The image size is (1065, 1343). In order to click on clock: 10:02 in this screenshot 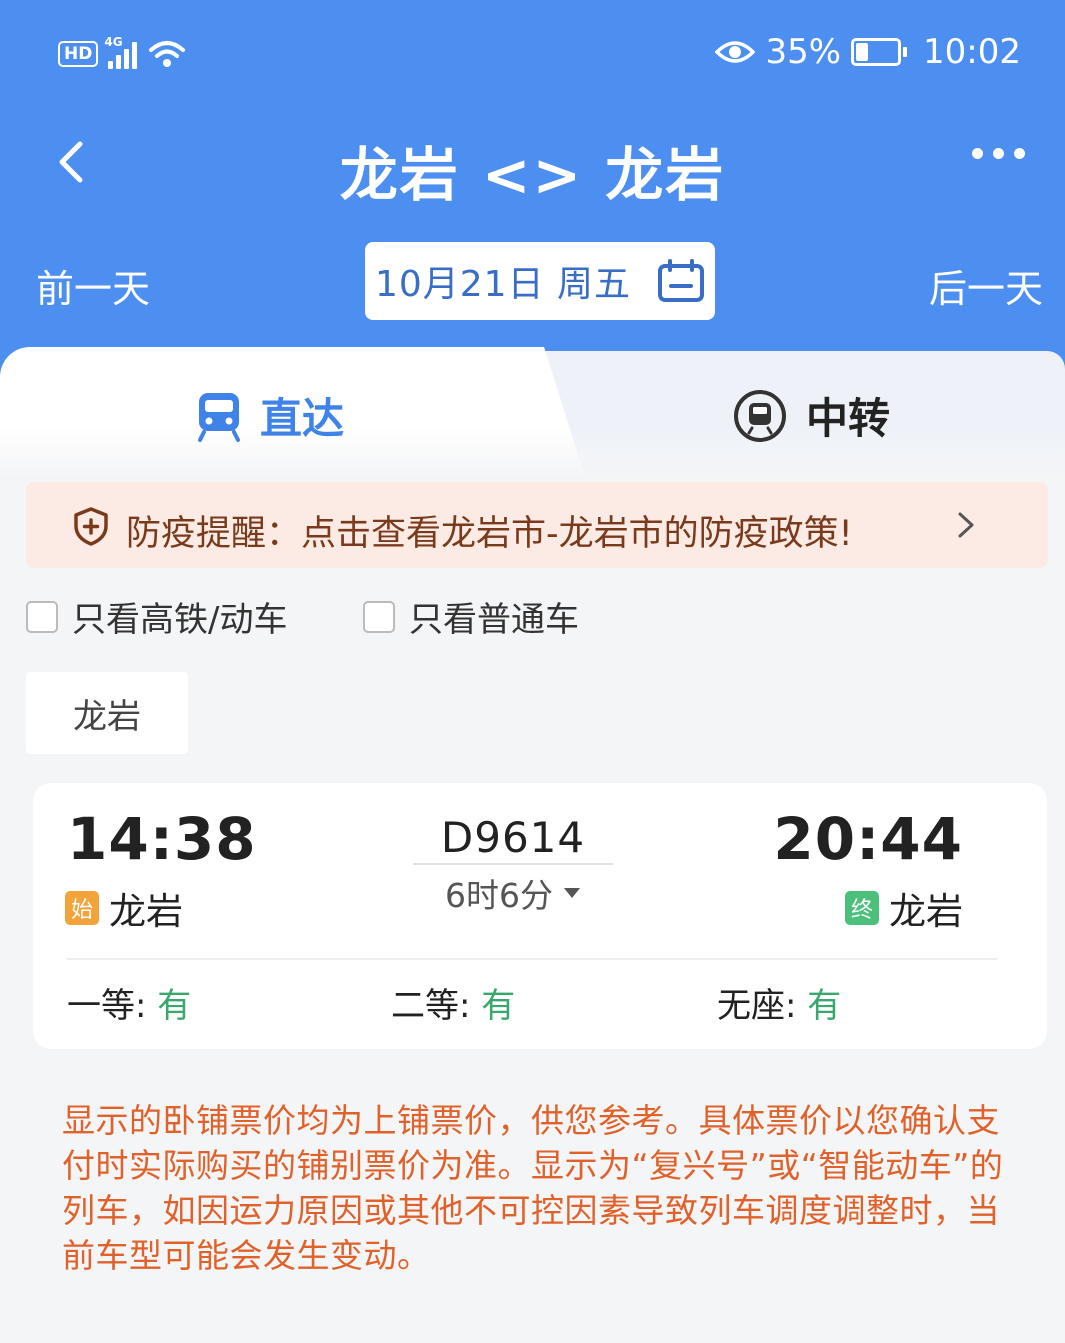, I will do `click(972, 52)`.